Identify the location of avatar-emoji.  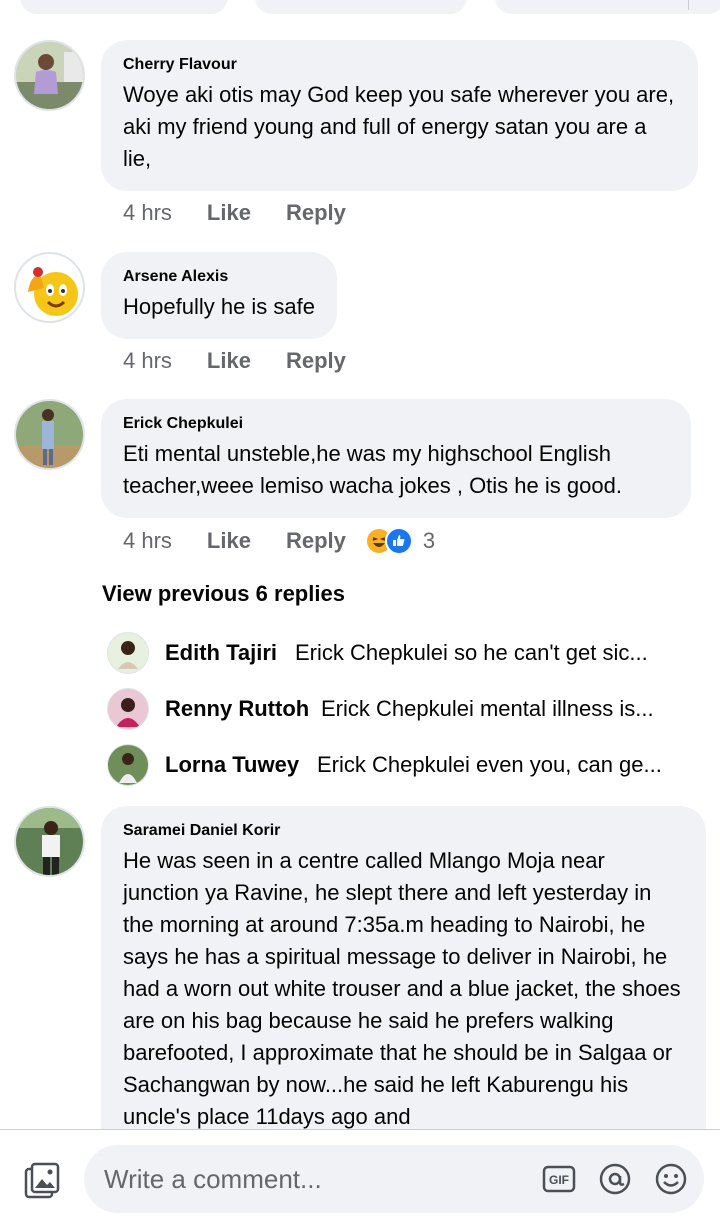
(49, 287).